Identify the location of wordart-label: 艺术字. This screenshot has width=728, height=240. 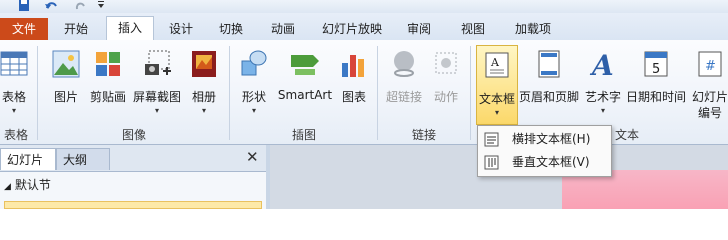
(602, 97).